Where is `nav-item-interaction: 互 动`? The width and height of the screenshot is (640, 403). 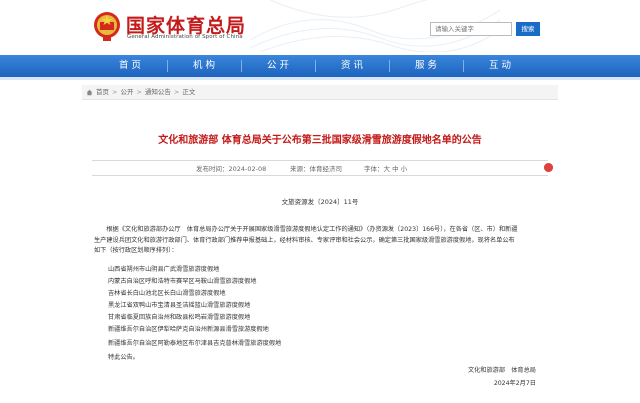
nav-item-interaction: 互 动 is located at coordinates (500, 66).